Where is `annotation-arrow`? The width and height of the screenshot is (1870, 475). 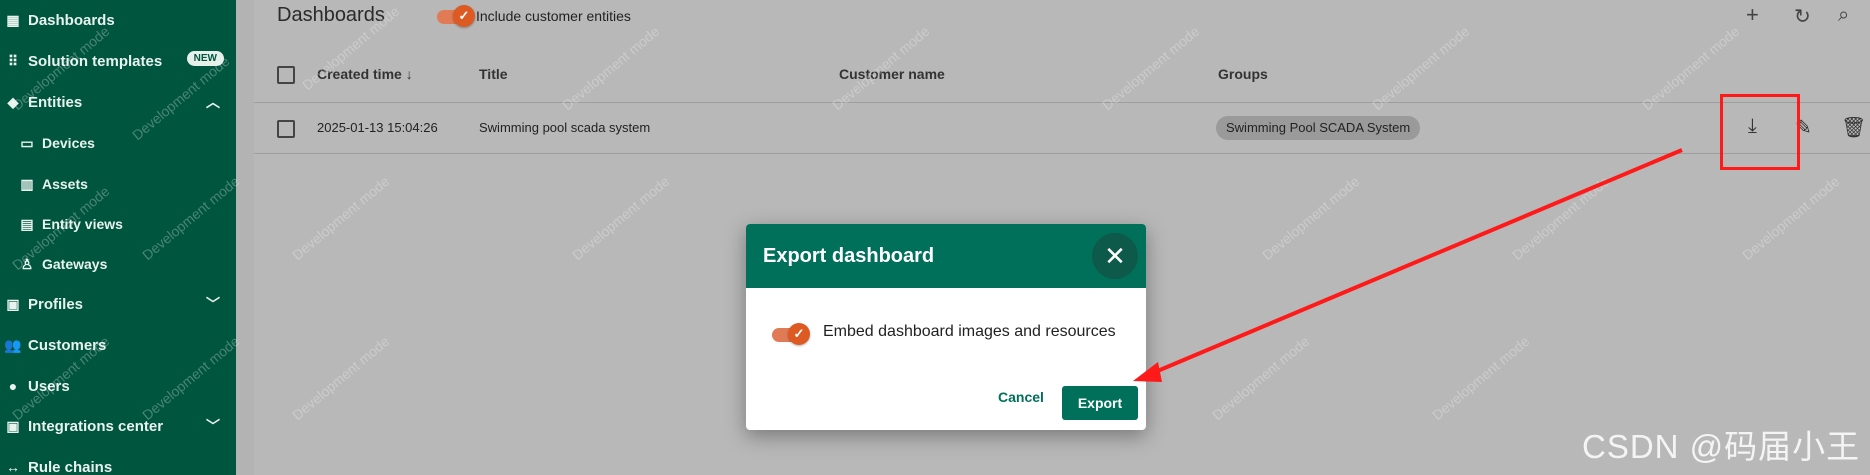 annotation-arrow is located at coordinates (1408, 265).